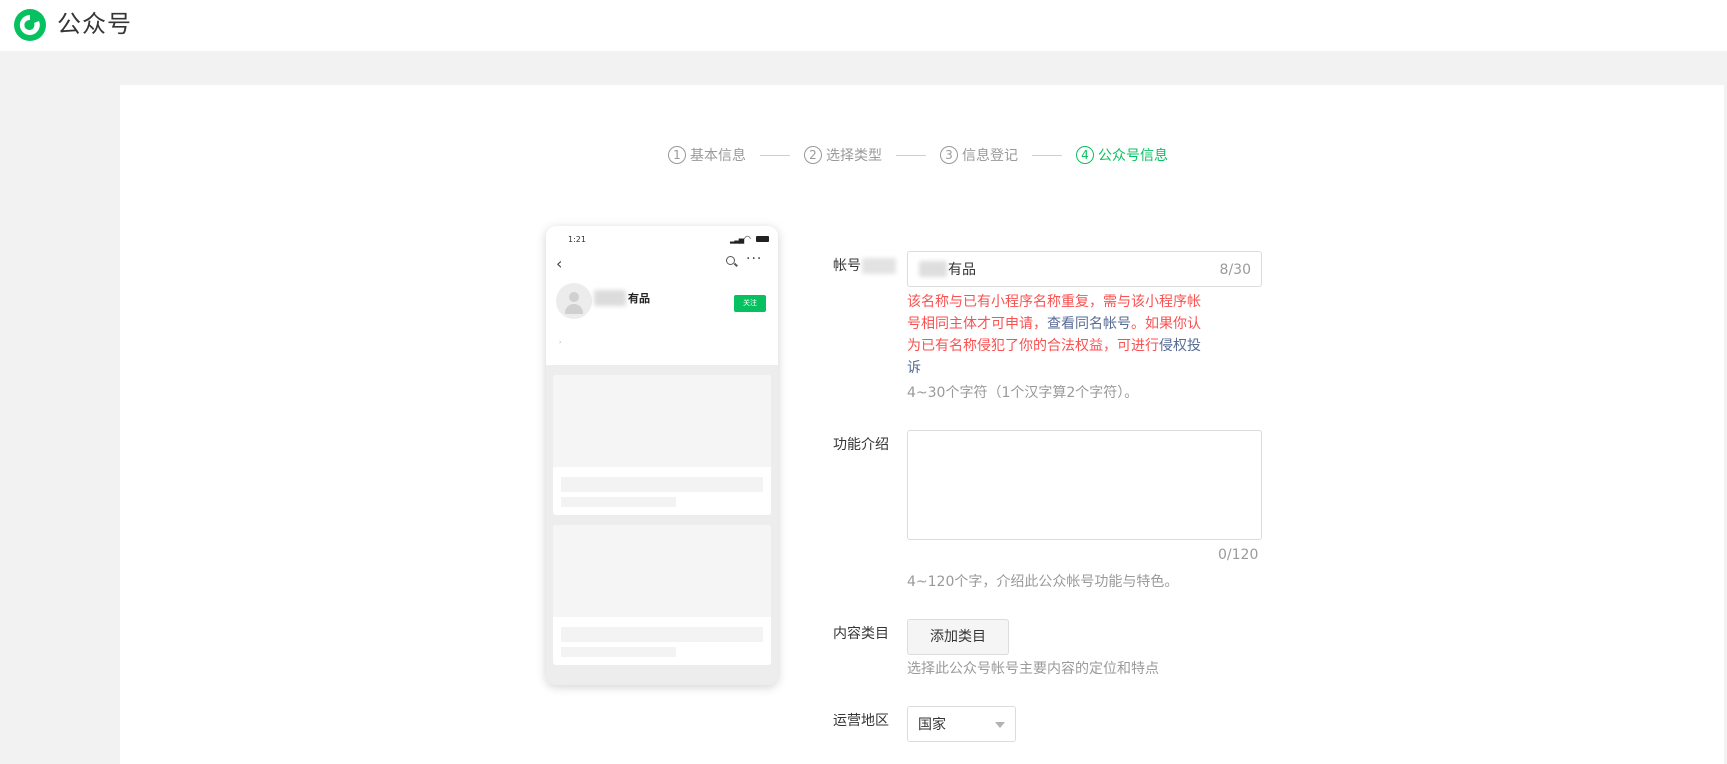  I want to click on intro-label: 功能介绍, so click(861, 445).